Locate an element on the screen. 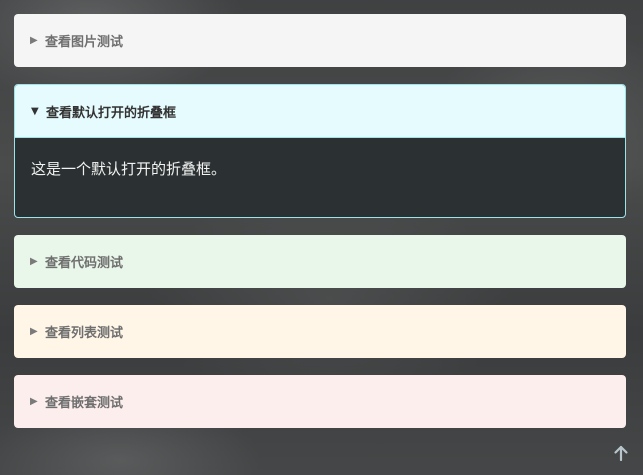 This screenshot has height=475, width=643. details-summary-code-test: ▶ 查看代码测试 is located at coordinates (320, 261).